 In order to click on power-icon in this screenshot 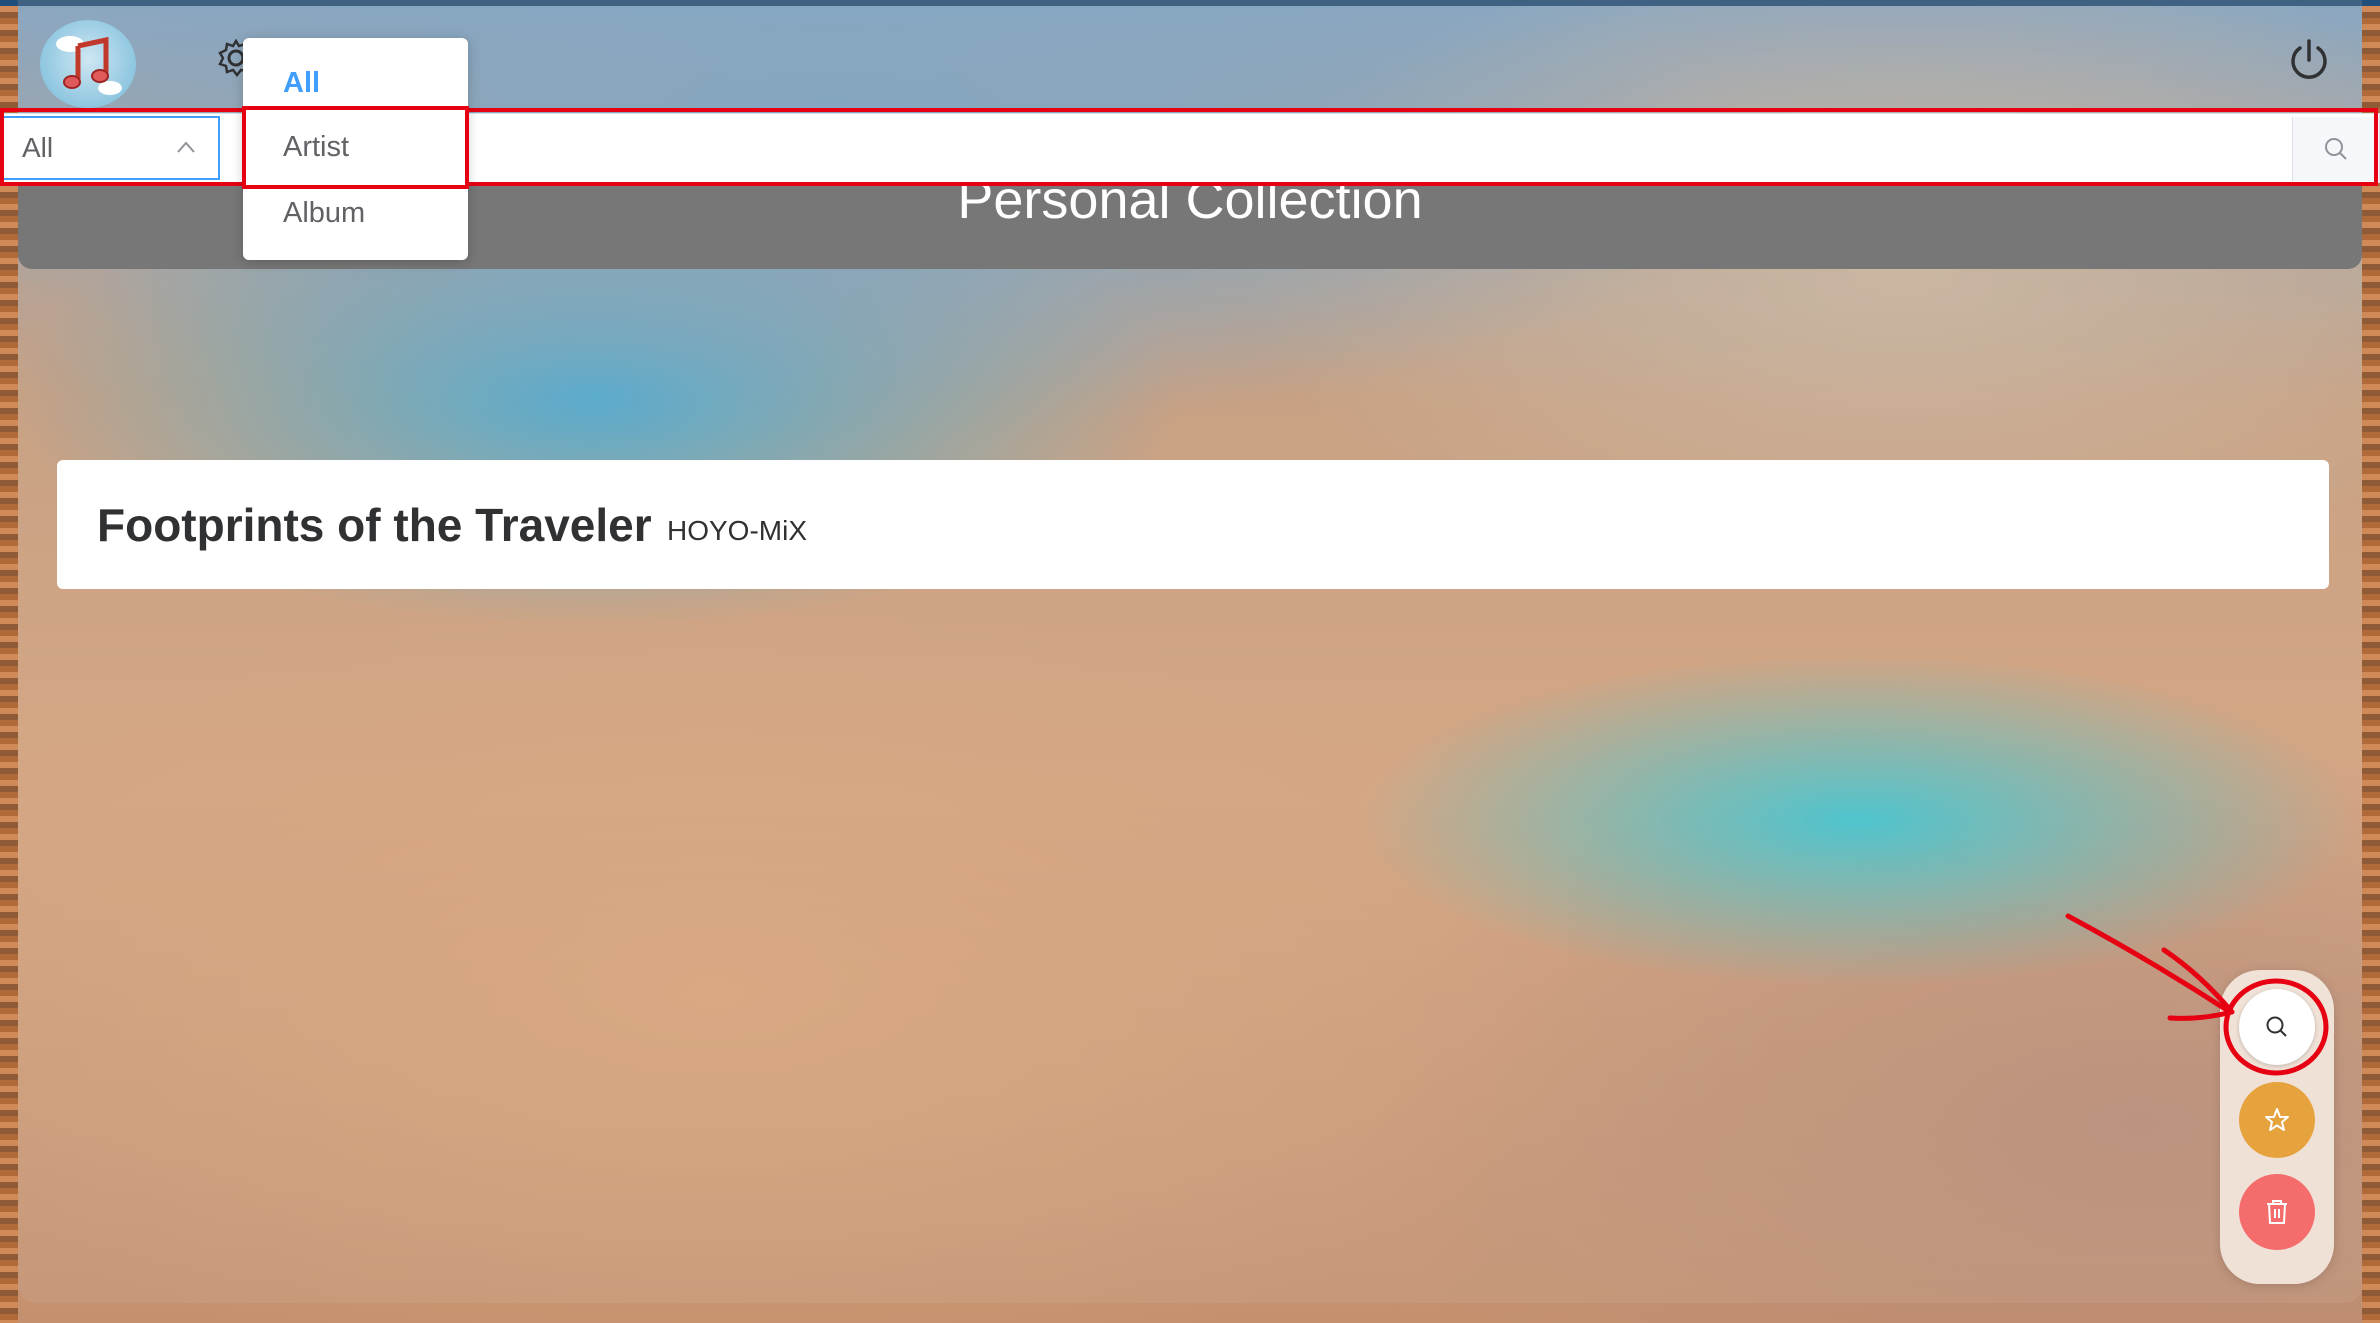, I will do `click(2309, 59)`.